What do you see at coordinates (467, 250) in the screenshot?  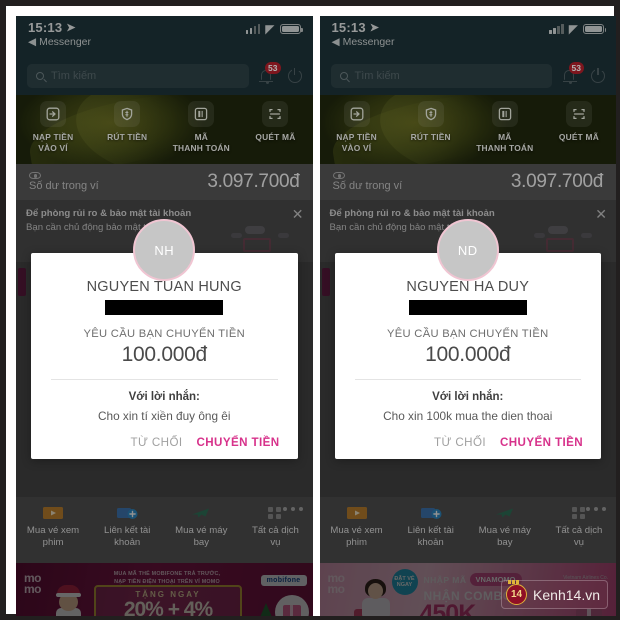 I see `avatar: ND` at bounding box center [467, 250].